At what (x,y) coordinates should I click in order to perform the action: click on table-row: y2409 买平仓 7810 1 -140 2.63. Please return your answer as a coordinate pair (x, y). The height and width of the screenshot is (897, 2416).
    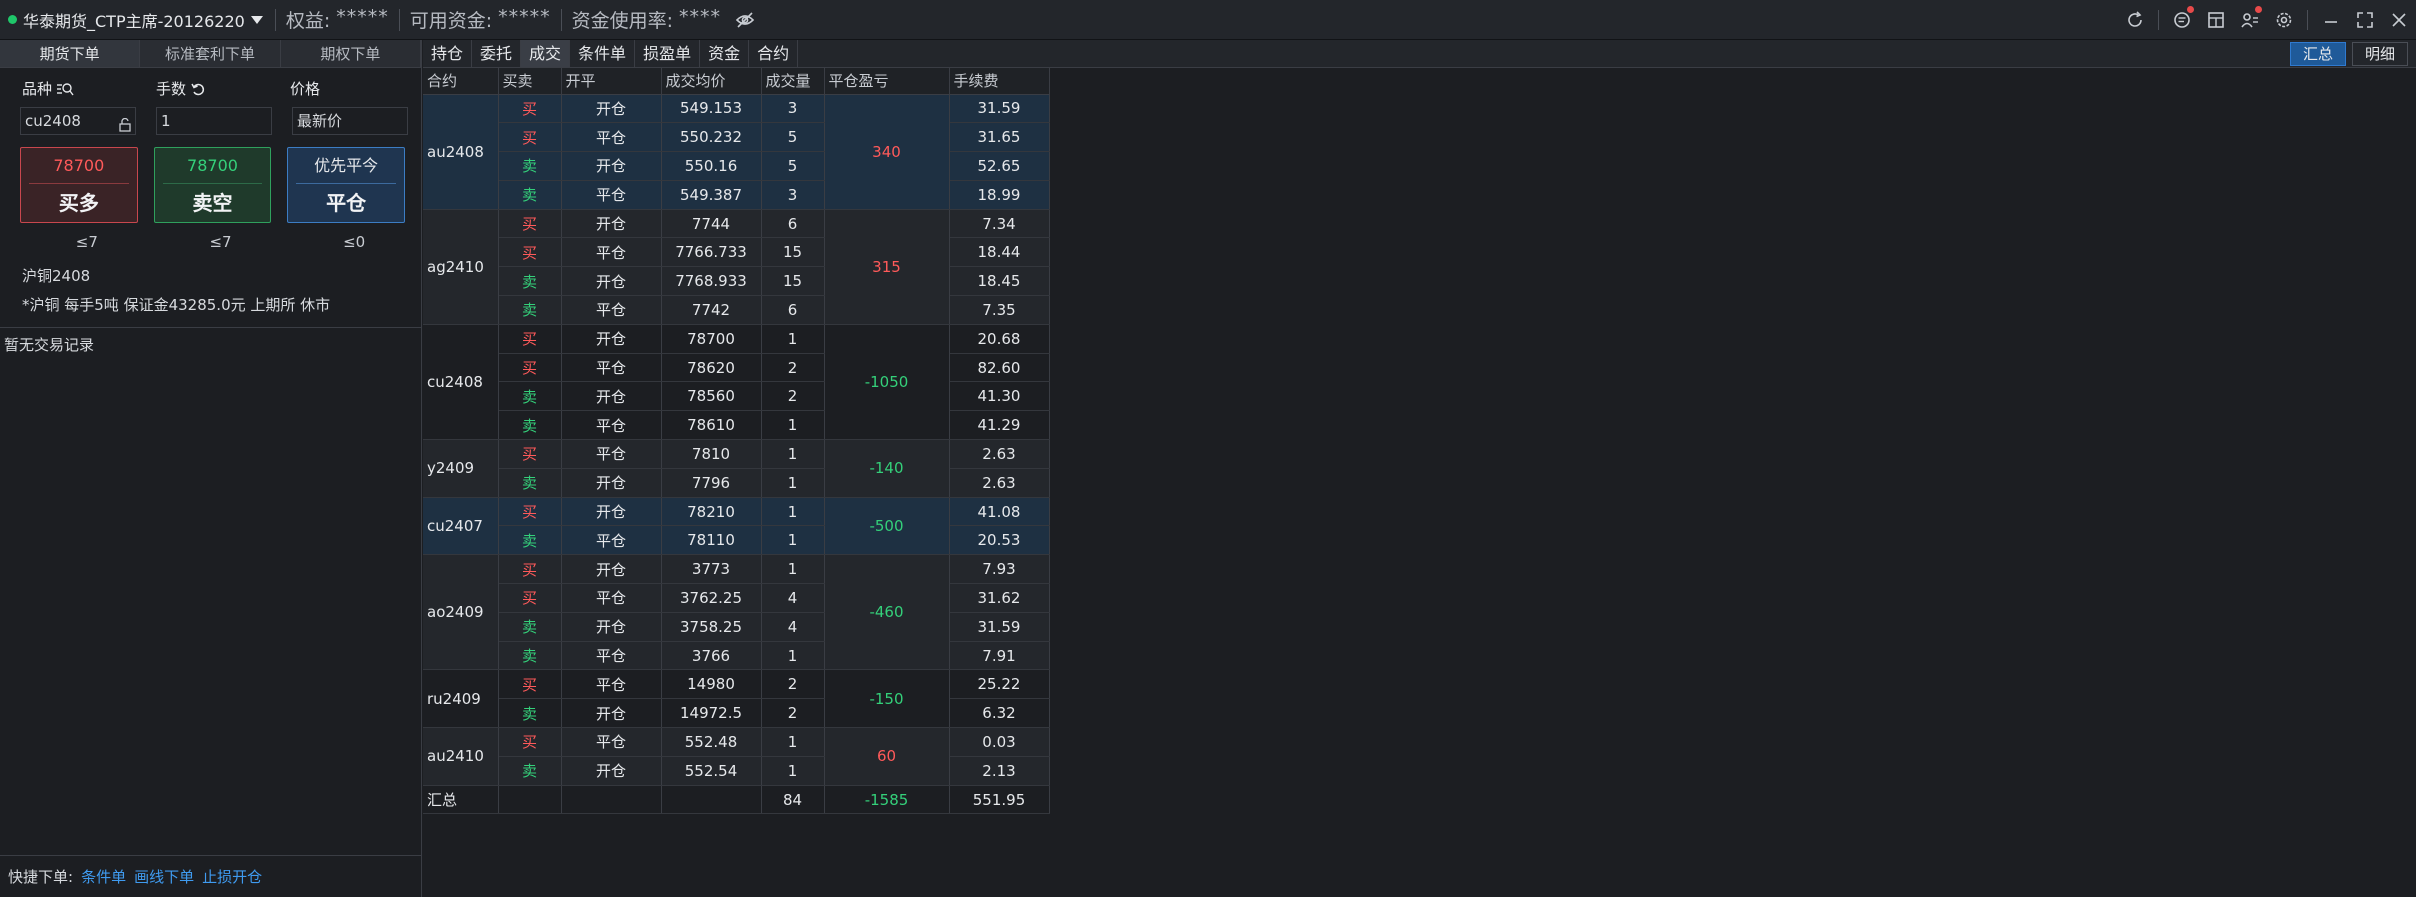
    Looking at the image, I should click on (736, 468).